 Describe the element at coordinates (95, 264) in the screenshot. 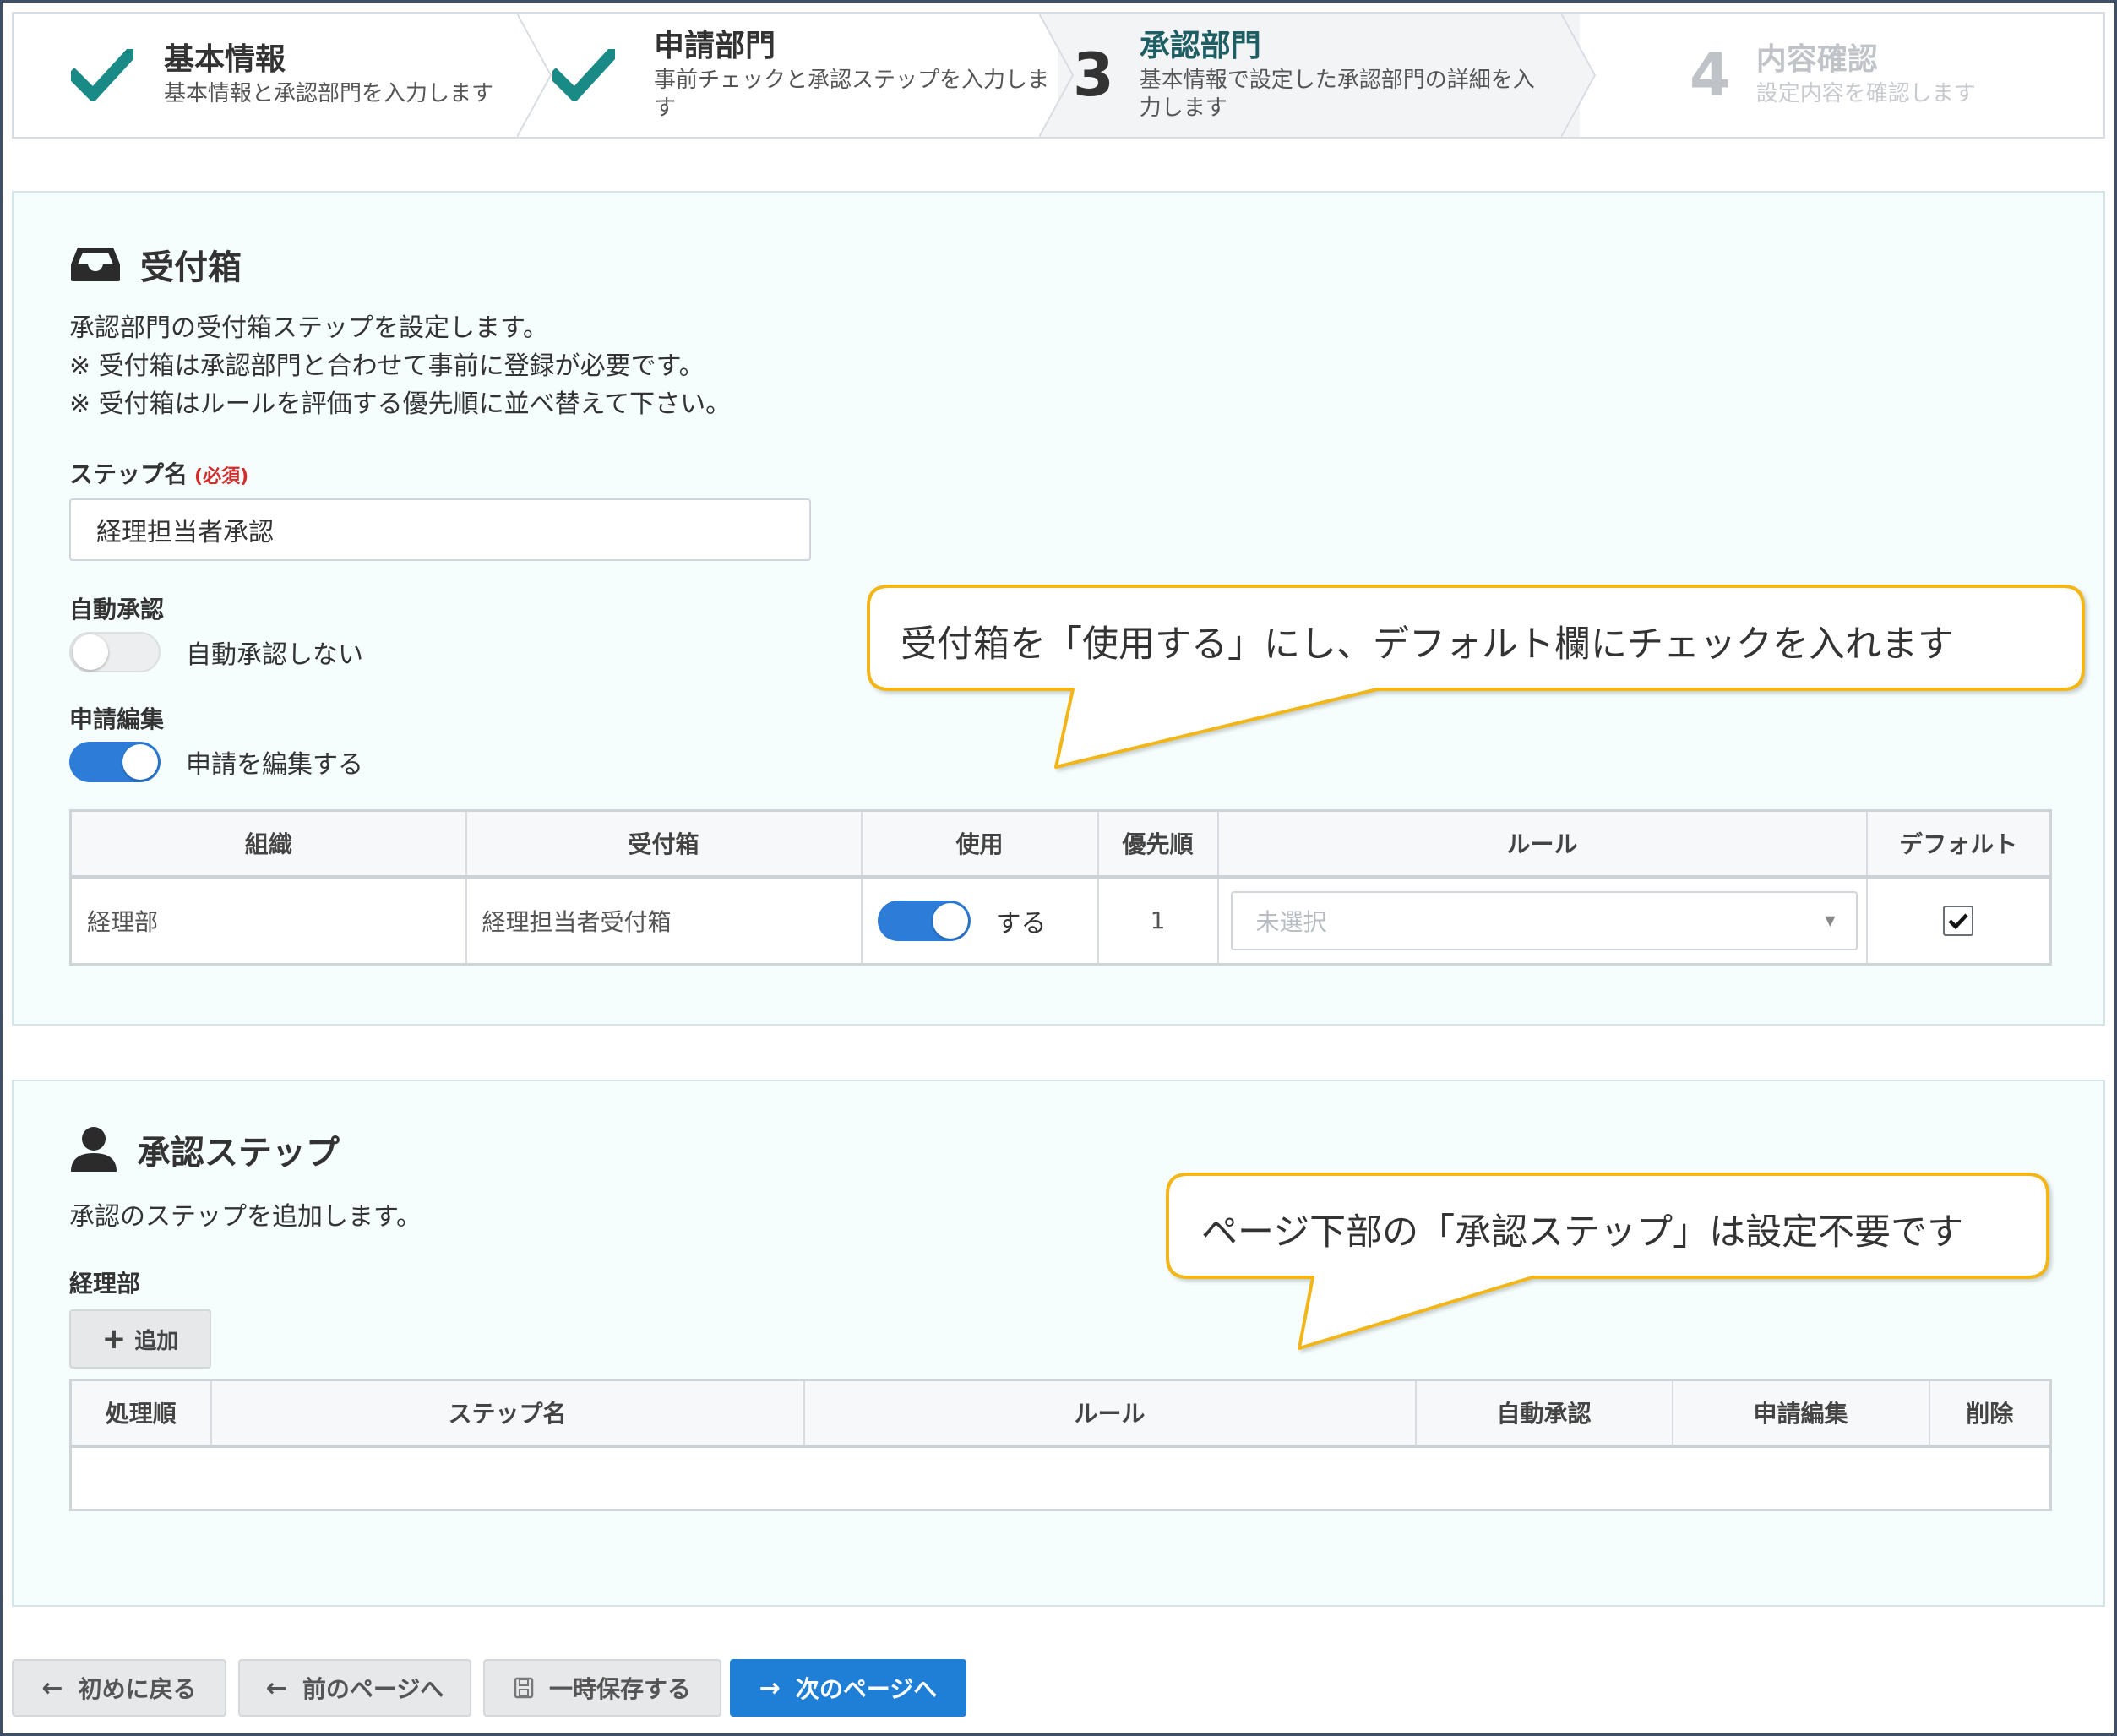

I see `inbox-icon` at that location.